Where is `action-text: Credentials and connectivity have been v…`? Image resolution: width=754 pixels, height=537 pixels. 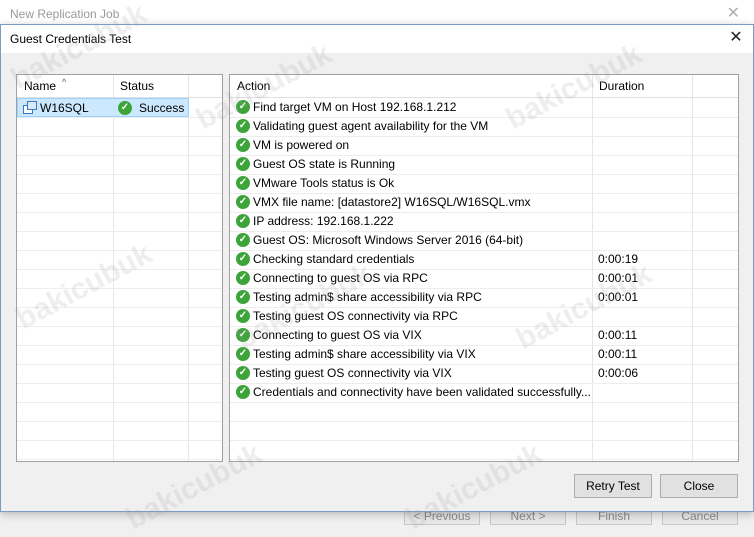 action-text: Credentials and connectivity have been v… is located at coordinates (422, 392).